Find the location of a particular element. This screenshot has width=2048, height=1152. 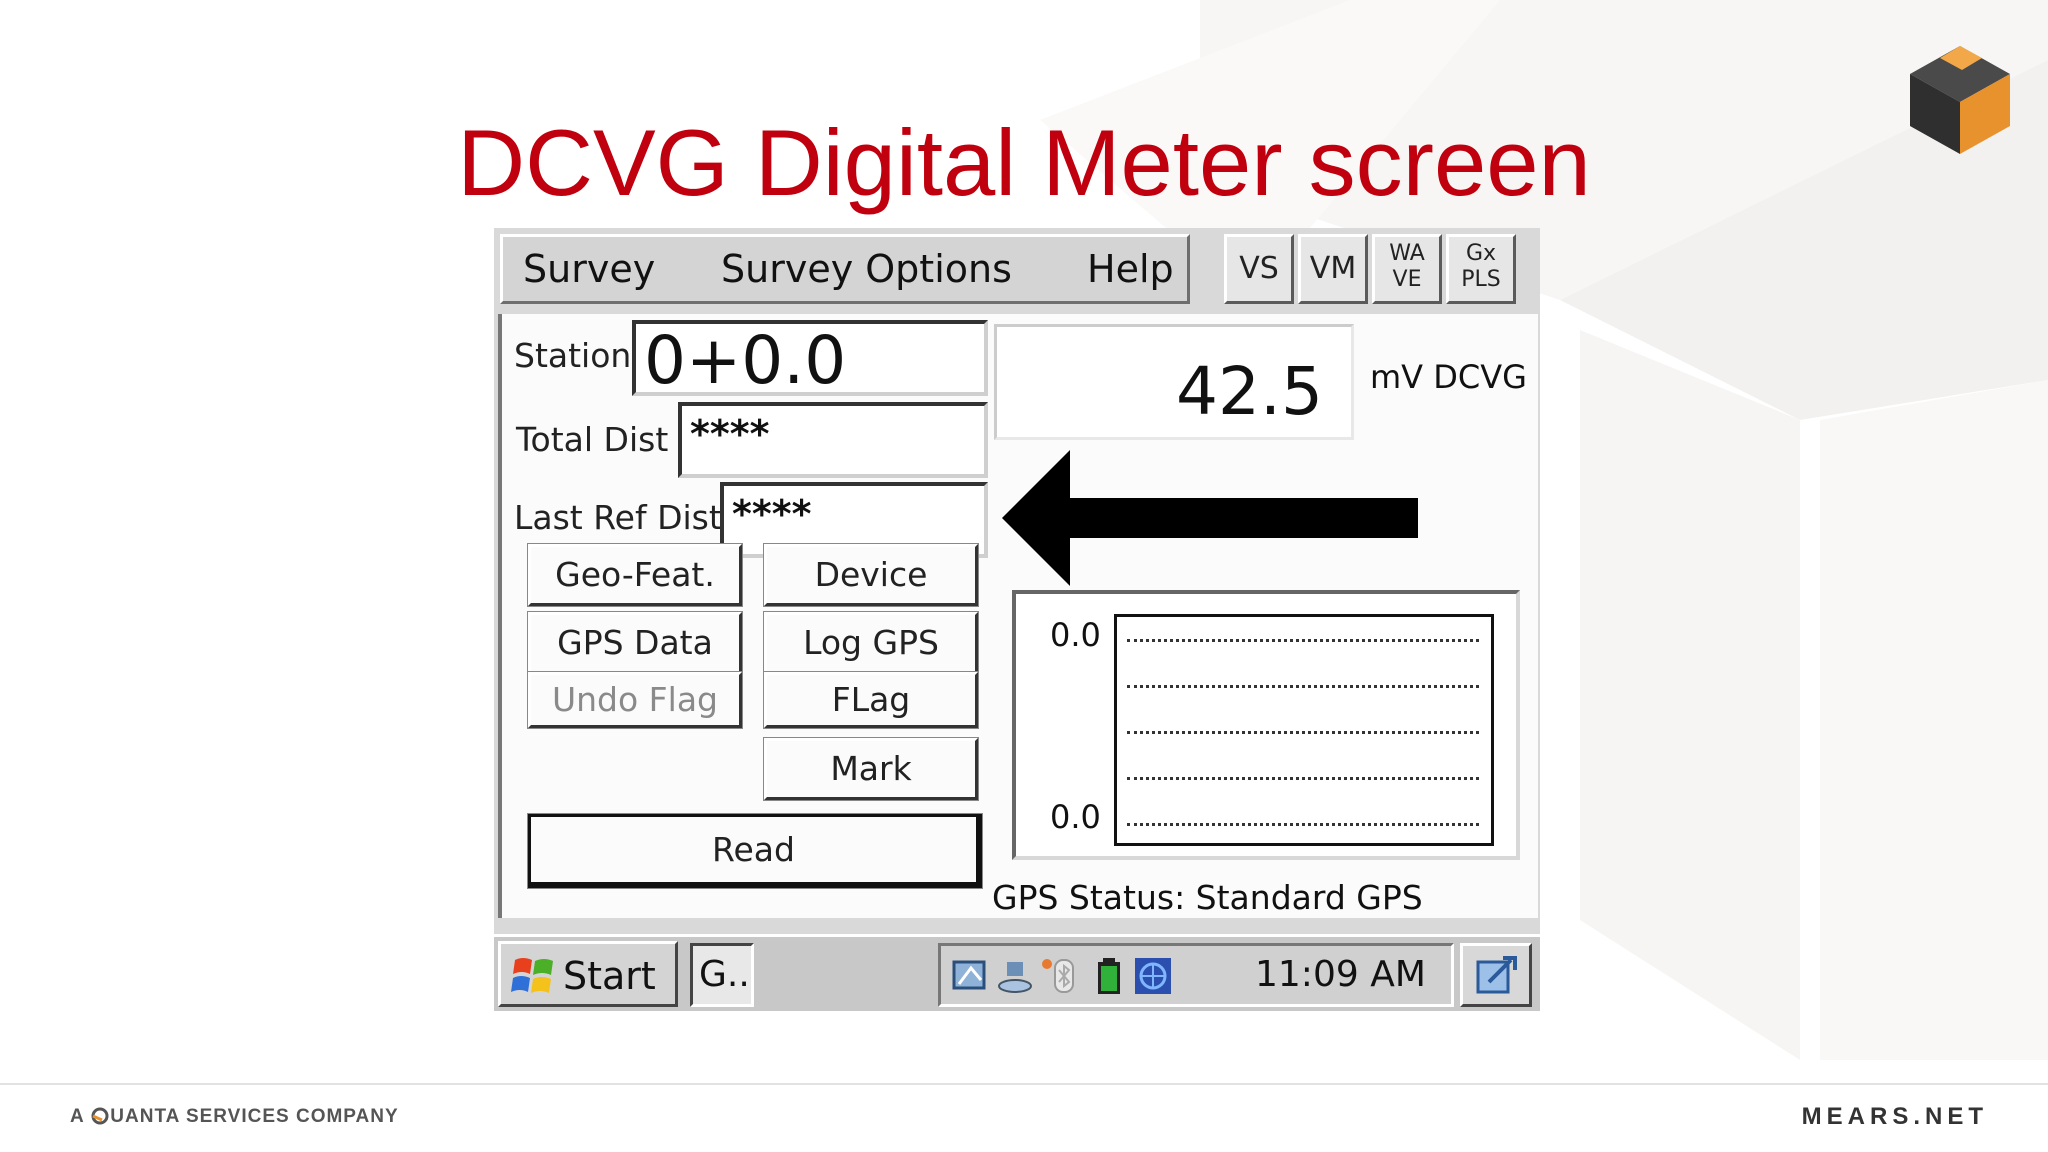

desktop-icon is located at coordinates (1496, 975).